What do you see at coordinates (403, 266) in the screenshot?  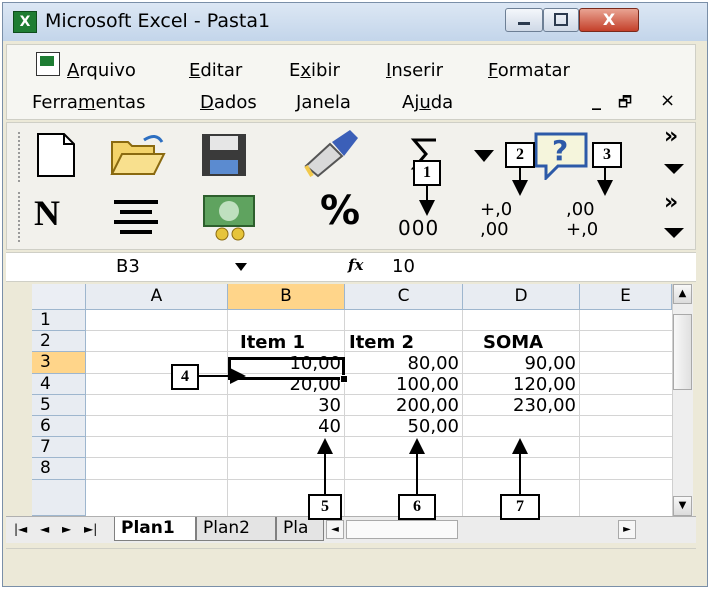 I see `formula-input: 10` at bounding box center [403, 266].